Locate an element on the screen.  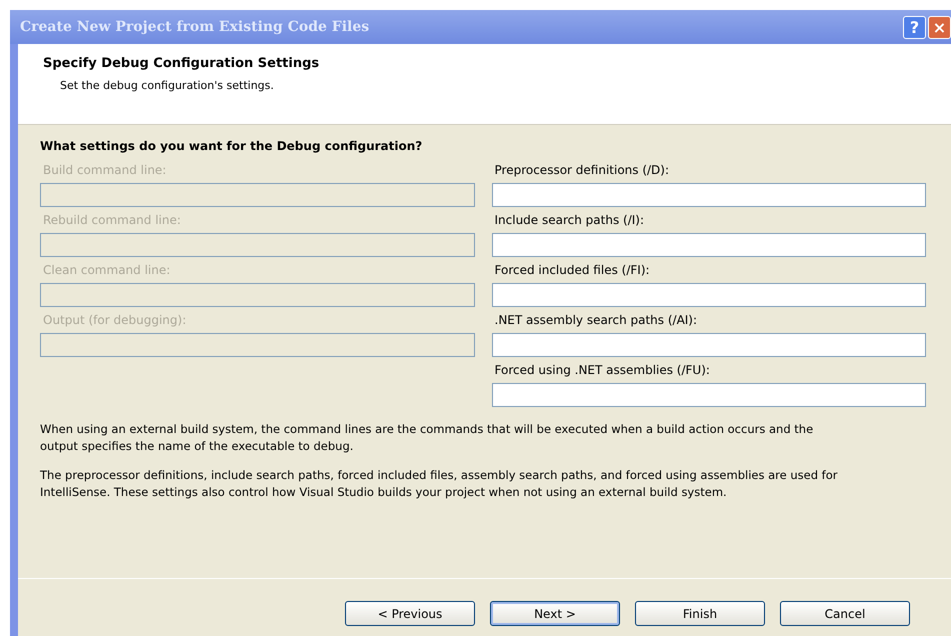
help-text: When using an external build system, the command lines are the commands that will be executed when a build action occurs and the output specifies the name of the executable to debug. is located at coordinates (427, 438).